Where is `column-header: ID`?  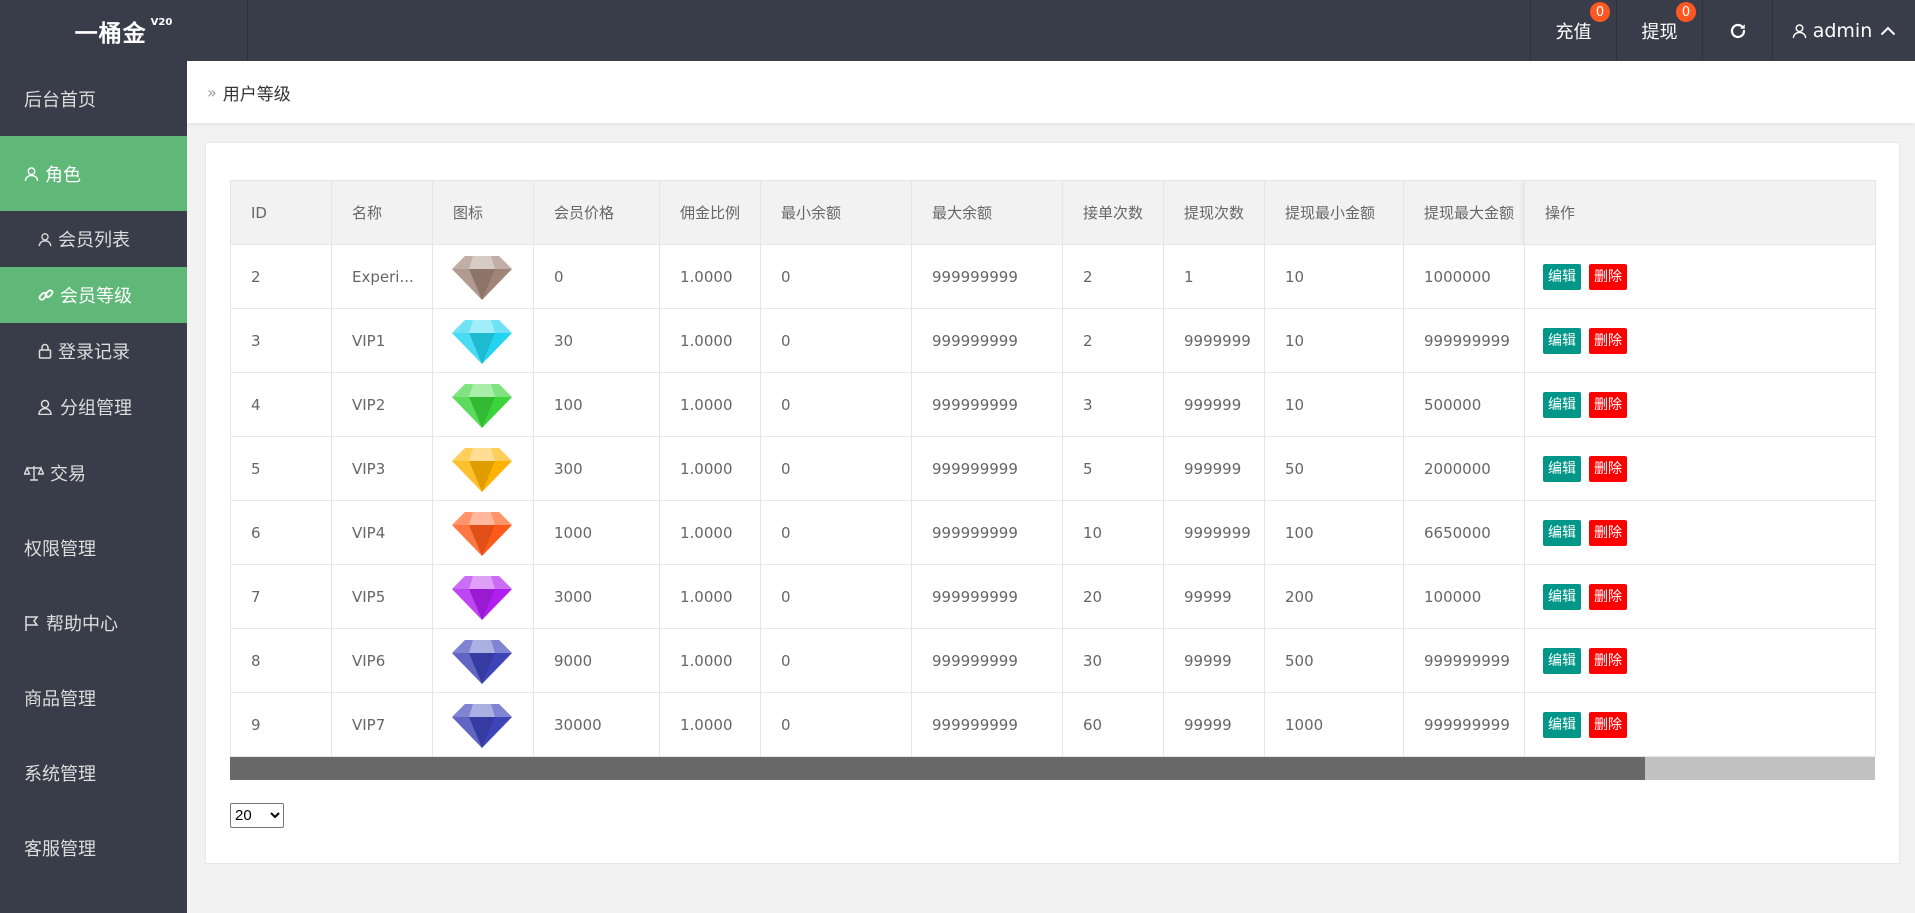
column-header: ID is located at coordinates (281, 212).